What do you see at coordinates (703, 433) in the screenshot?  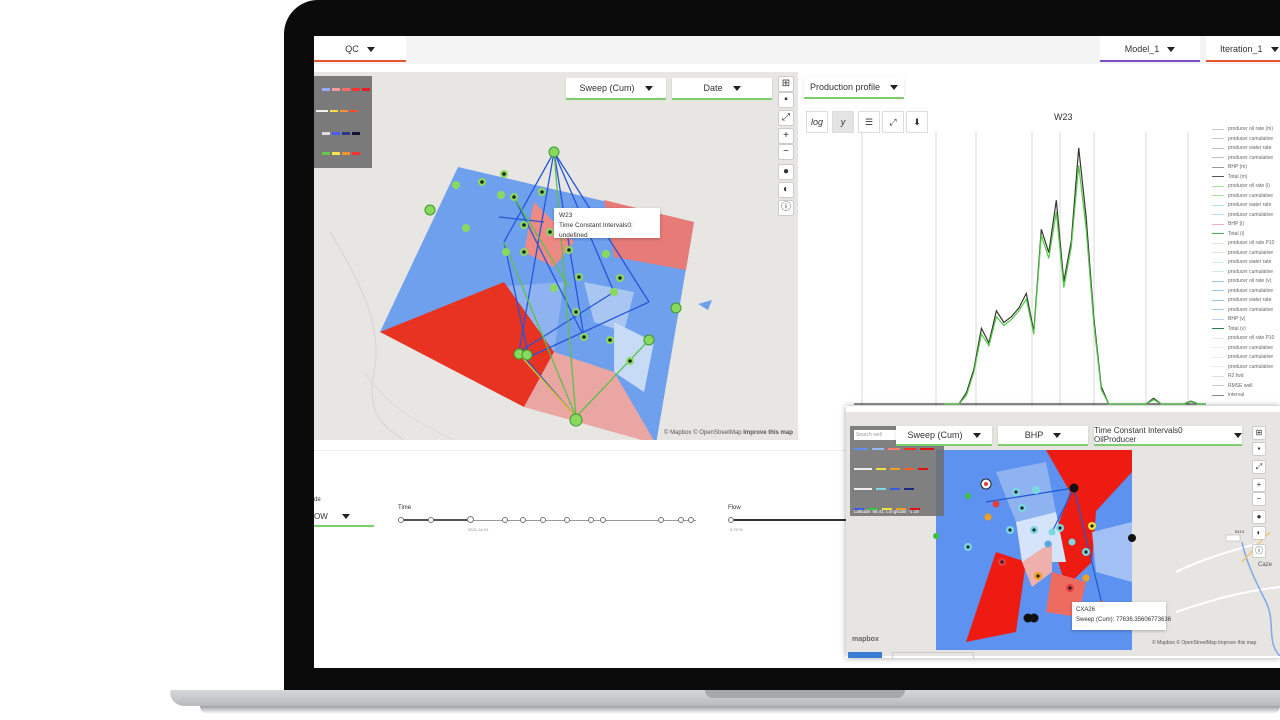 I see `map-attribution-text: © Mapbox © OpenStreetMap` at bounding box center [703, 433].